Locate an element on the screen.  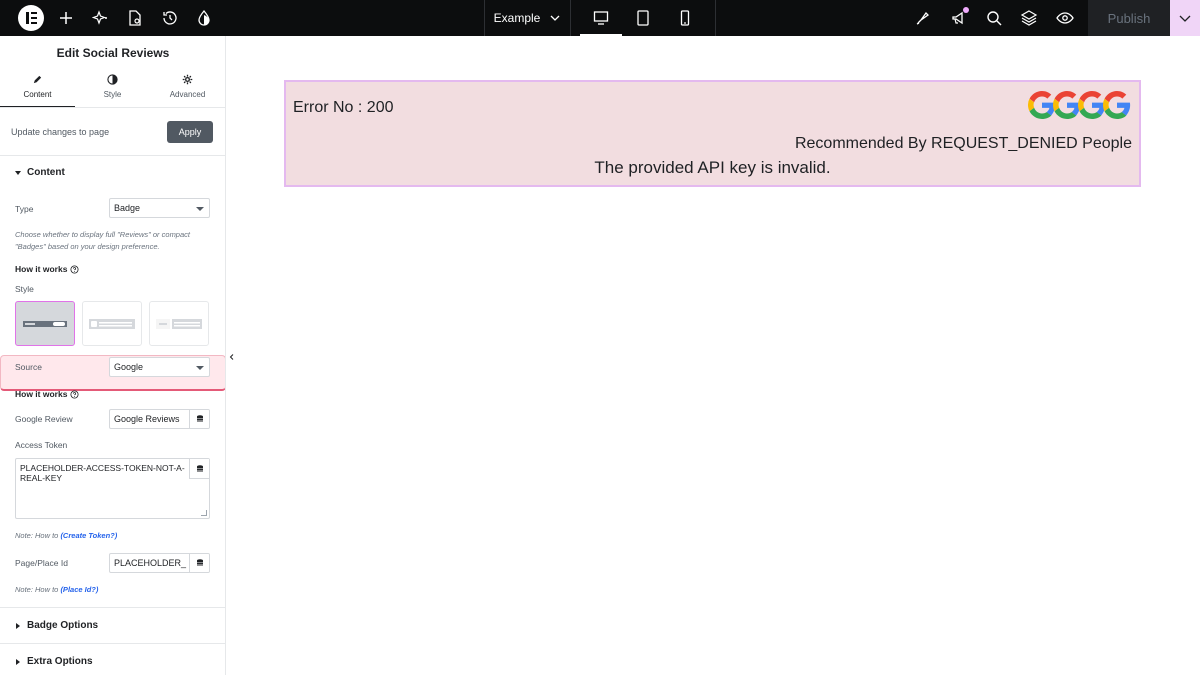
tabs-divider is located at coordinates (112, 107).